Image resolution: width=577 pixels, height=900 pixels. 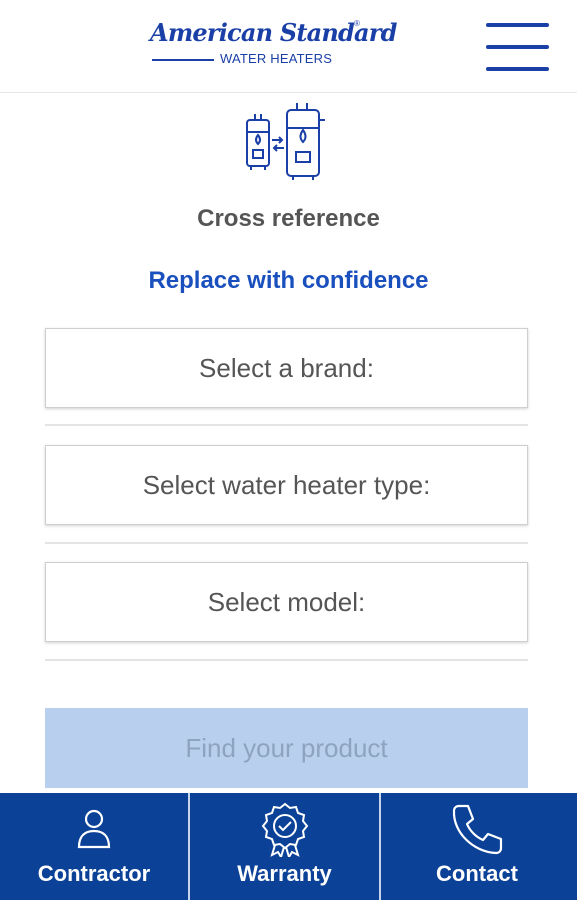 I want to click on nav-label-contractor: Contractor, so click(x=94, y=873).